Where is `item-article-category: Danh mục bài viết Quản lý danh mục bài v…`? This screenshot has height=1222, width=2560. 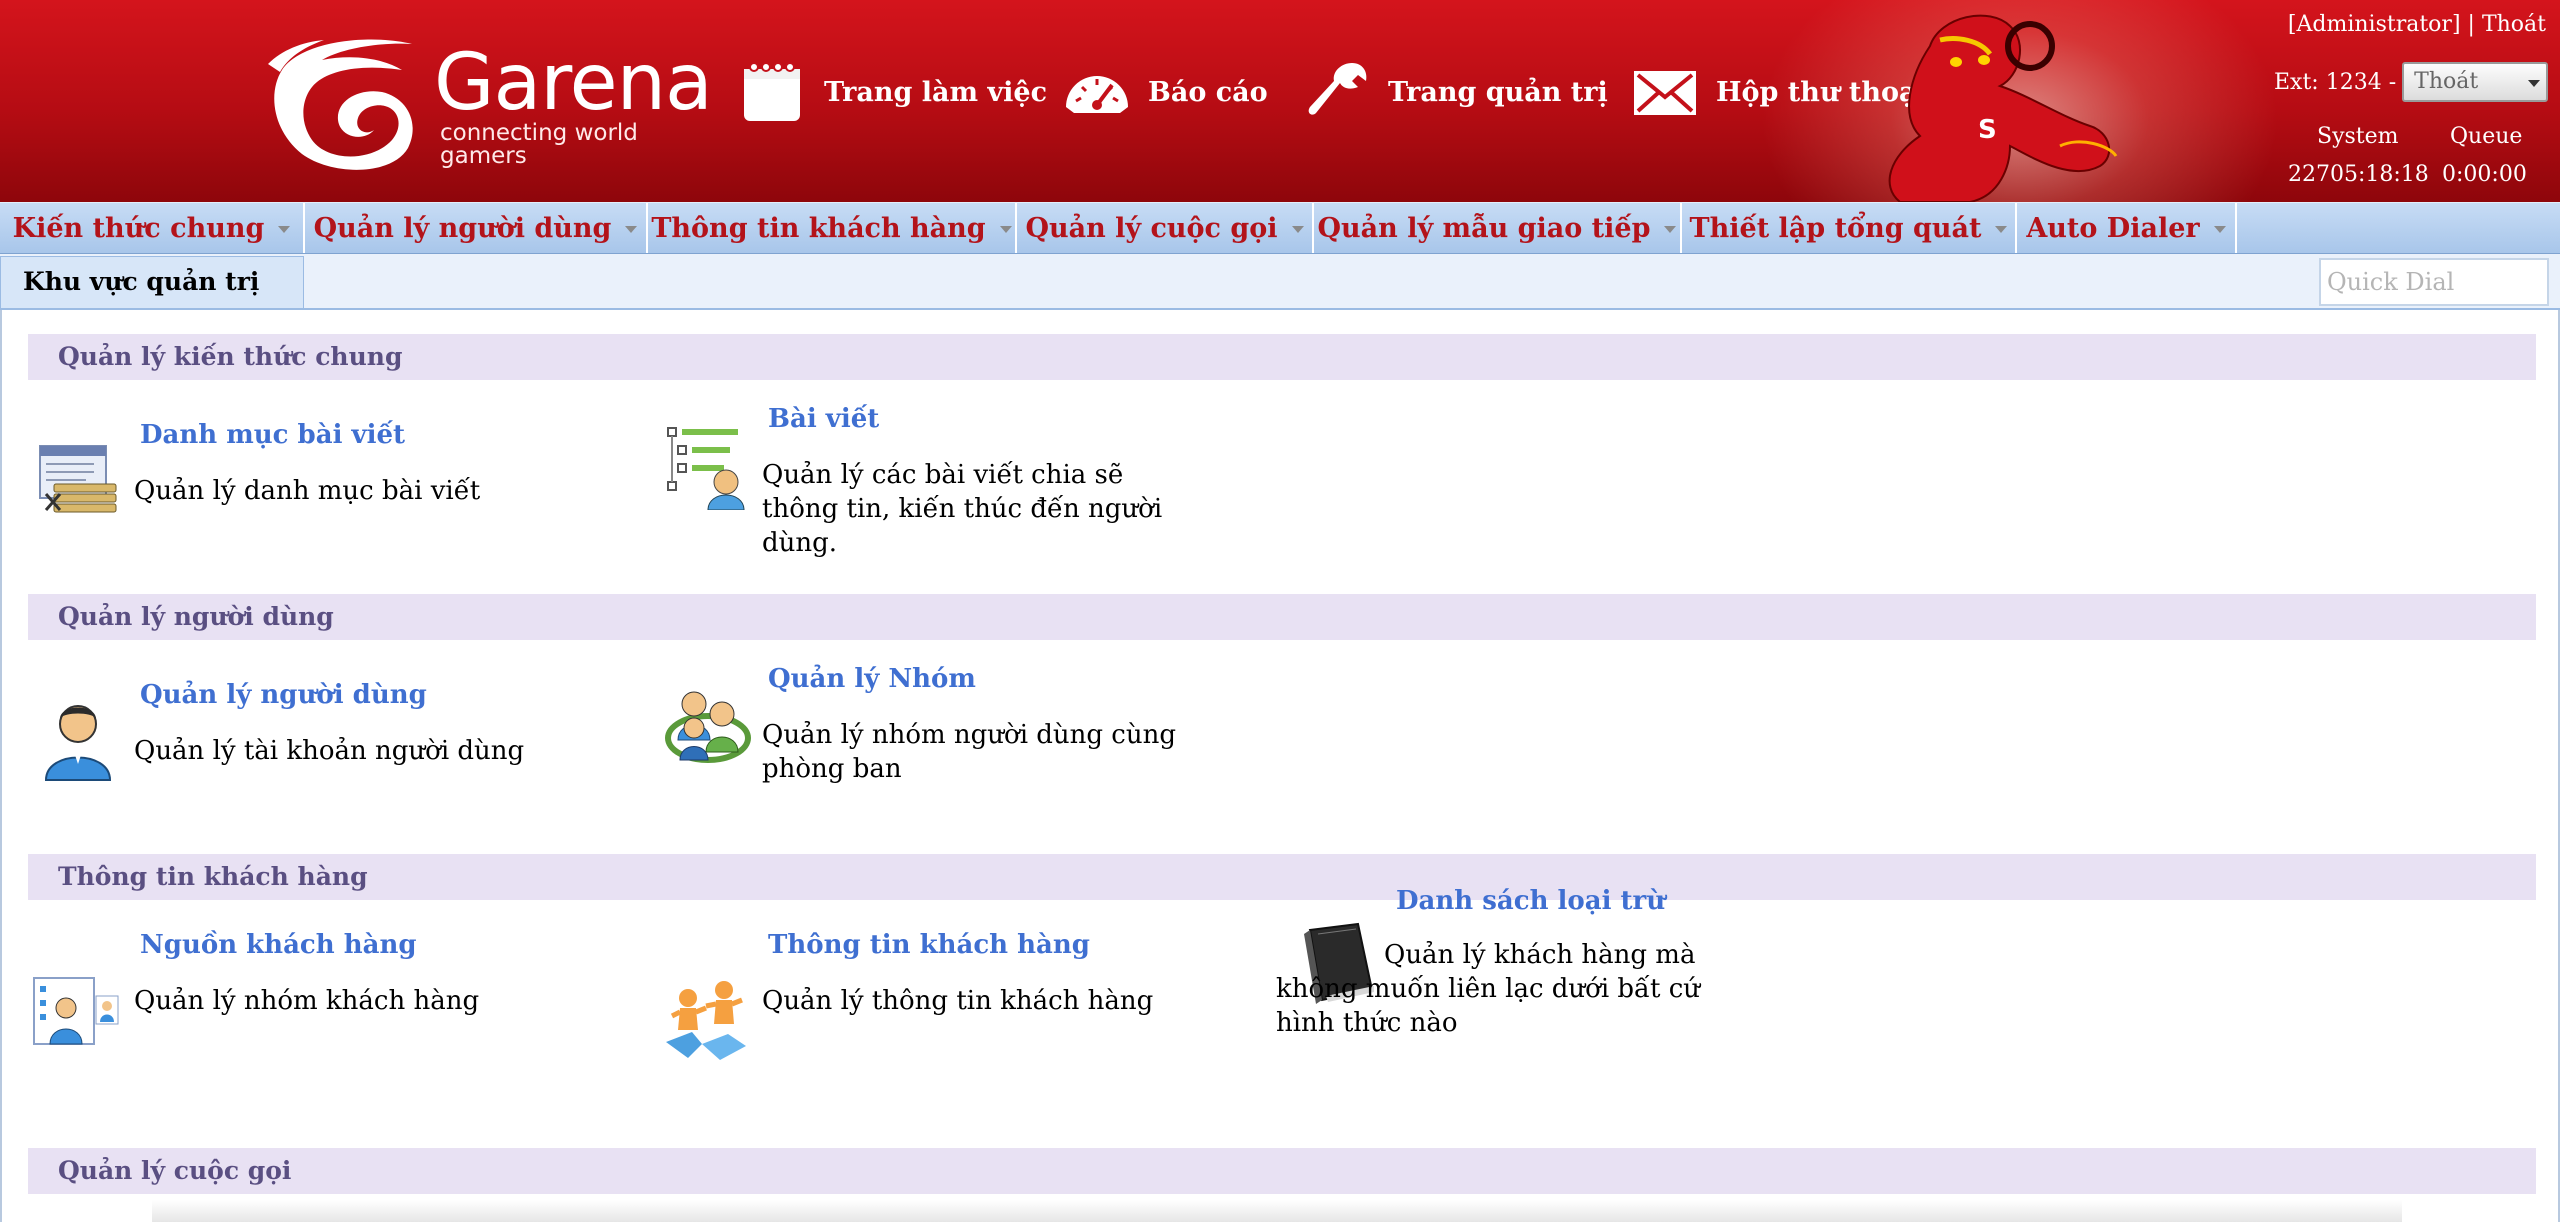
item-article-category: Danh mục bài viết Quản lý danh mục bài v… is located at coordinates (322, 485).